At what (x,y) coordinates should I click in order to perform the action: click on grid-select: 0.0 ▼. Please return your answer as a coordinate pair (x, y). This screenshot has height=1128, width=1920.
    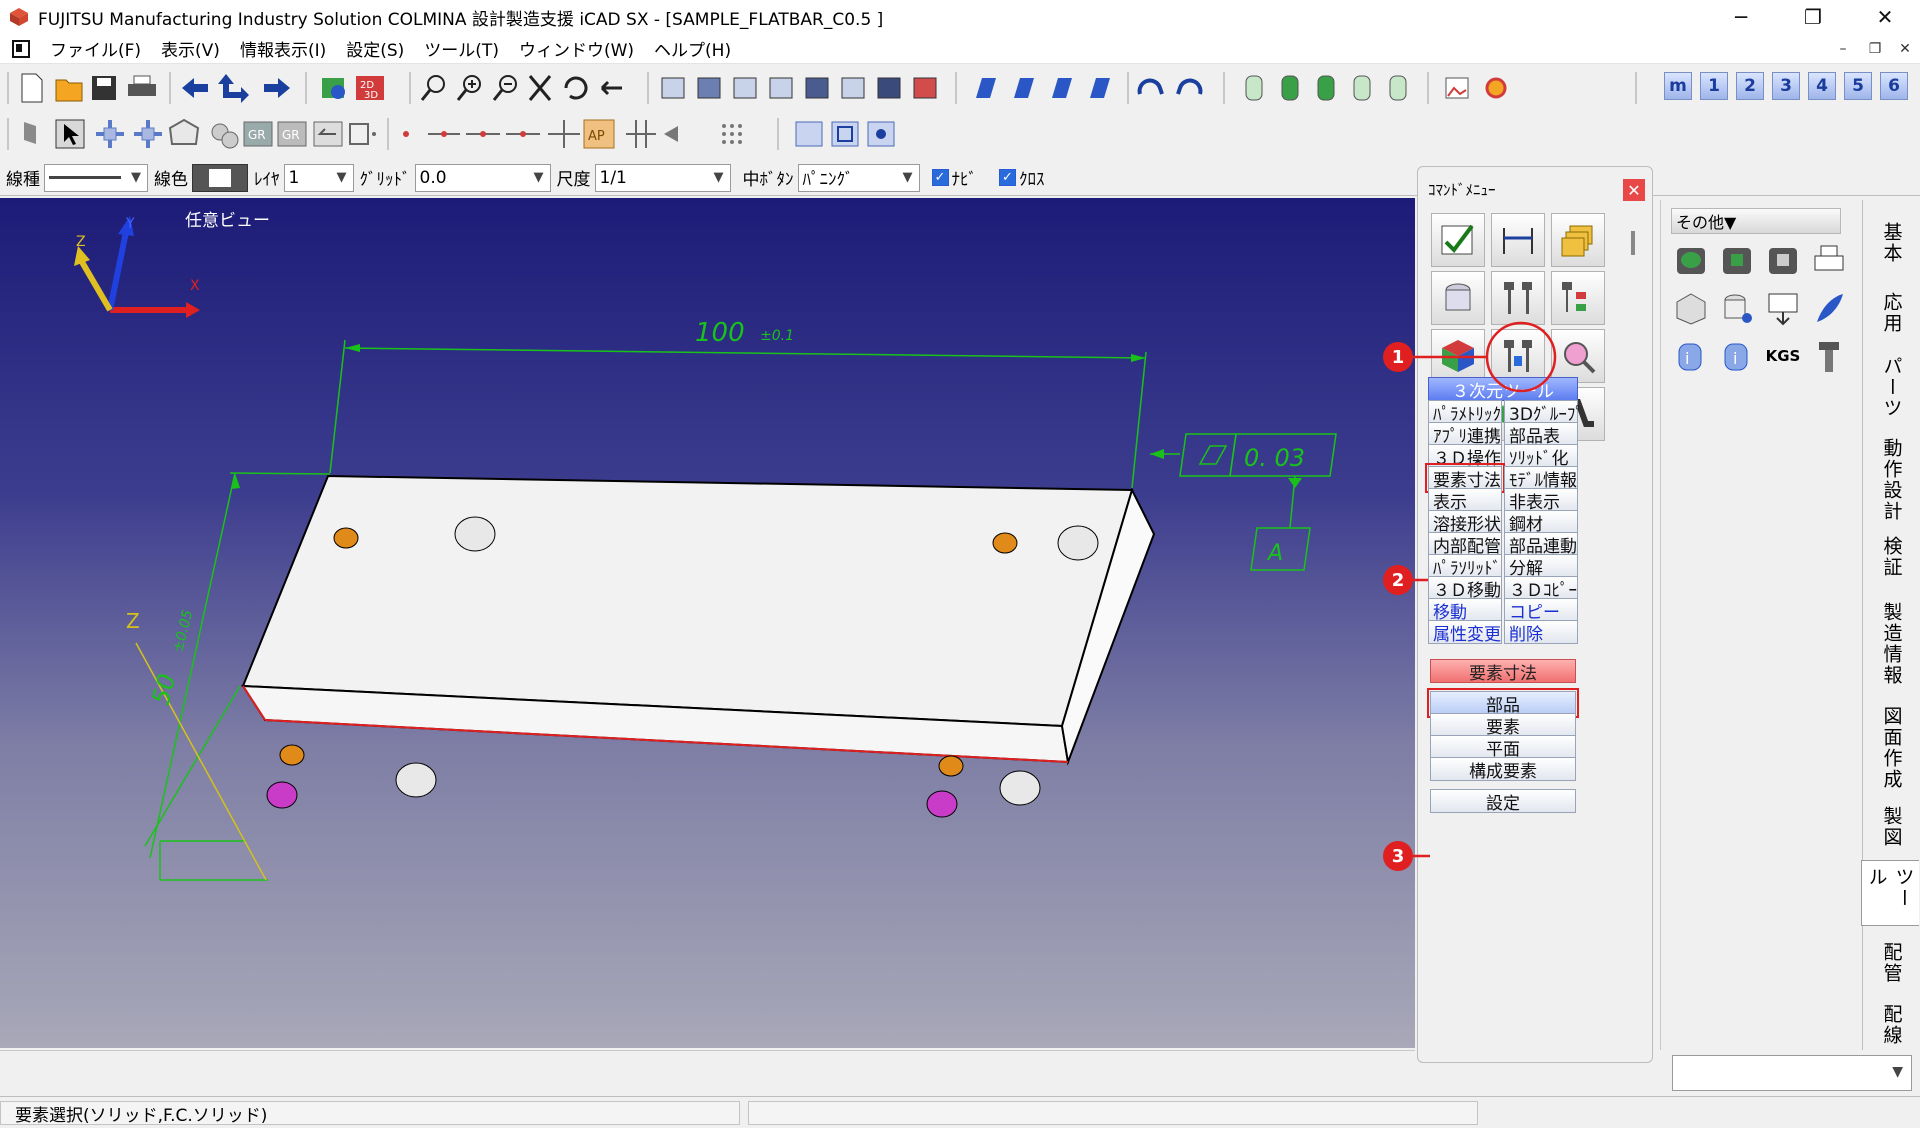
    Looking at the image, I should click on (482, 177).